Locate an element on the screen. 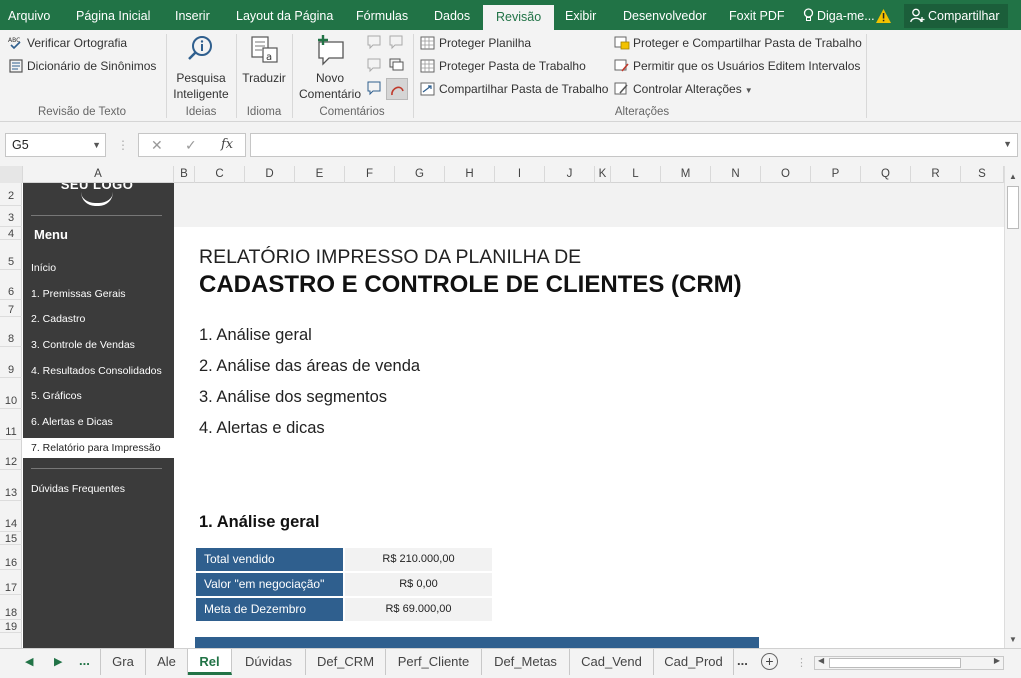 This screenshot has width=1021, height=678. horizontal-scrollbar: ◀ ▶ is located at coordinates (909, 663).